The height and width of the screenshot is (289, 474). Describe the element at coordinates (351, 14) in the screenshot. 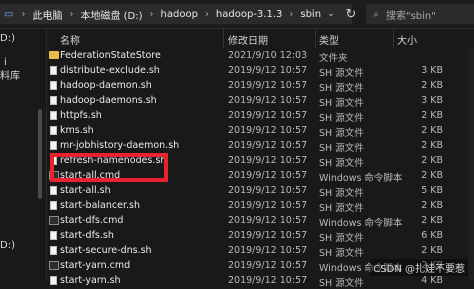

I see `refresh-button: ↻` at that location.